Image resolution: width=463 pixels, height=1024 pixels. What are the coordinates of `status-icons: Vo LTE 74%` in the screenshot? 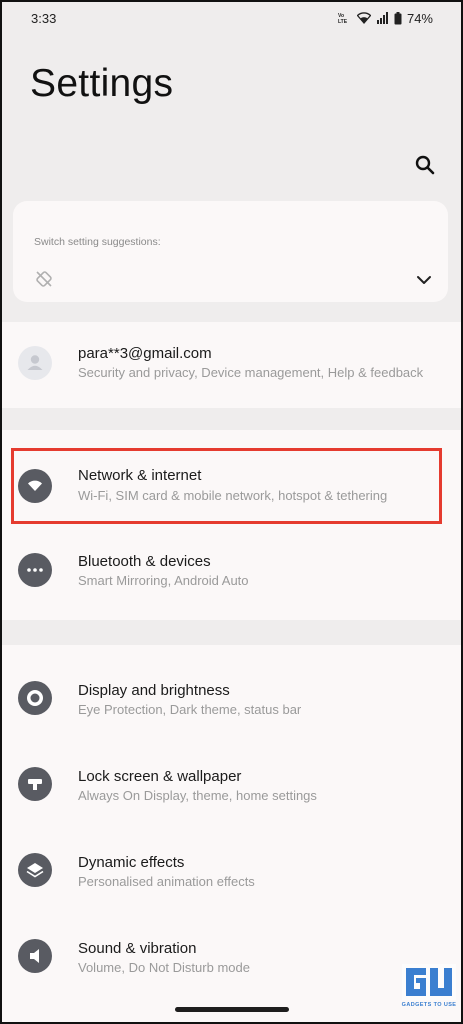 It's located at (385, 18).